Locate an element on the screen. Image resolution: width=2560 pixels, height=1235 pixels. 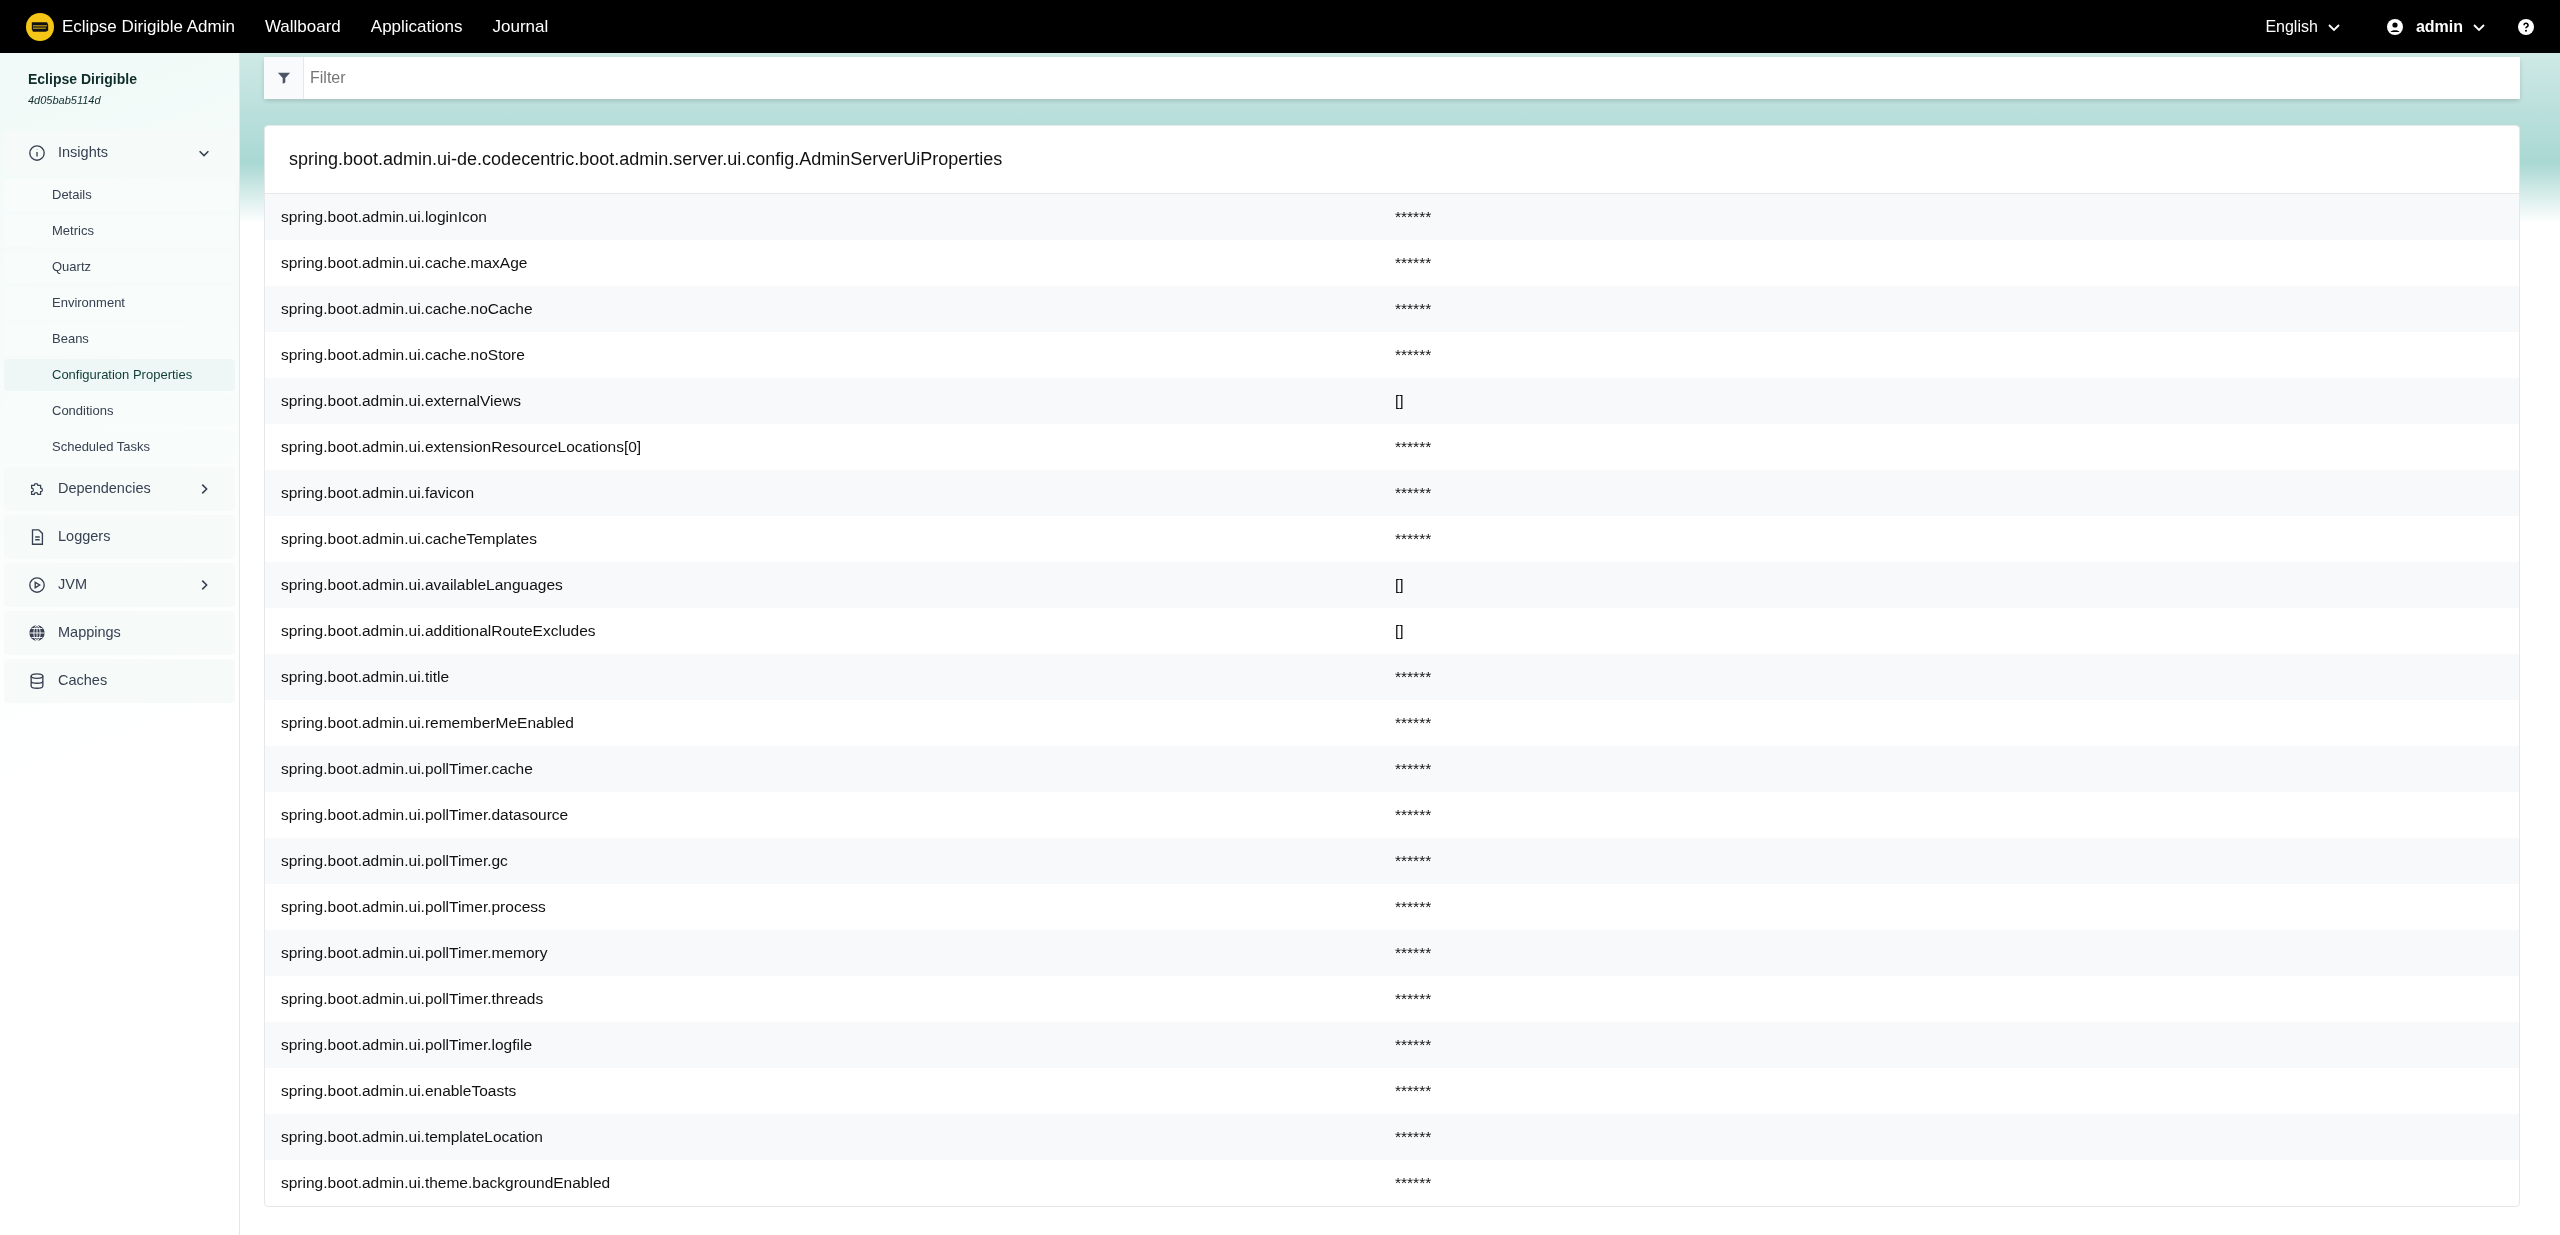
property-name: spring.boot.admin.ui.pollTimer.datasource is located at coordinates (425, 815).